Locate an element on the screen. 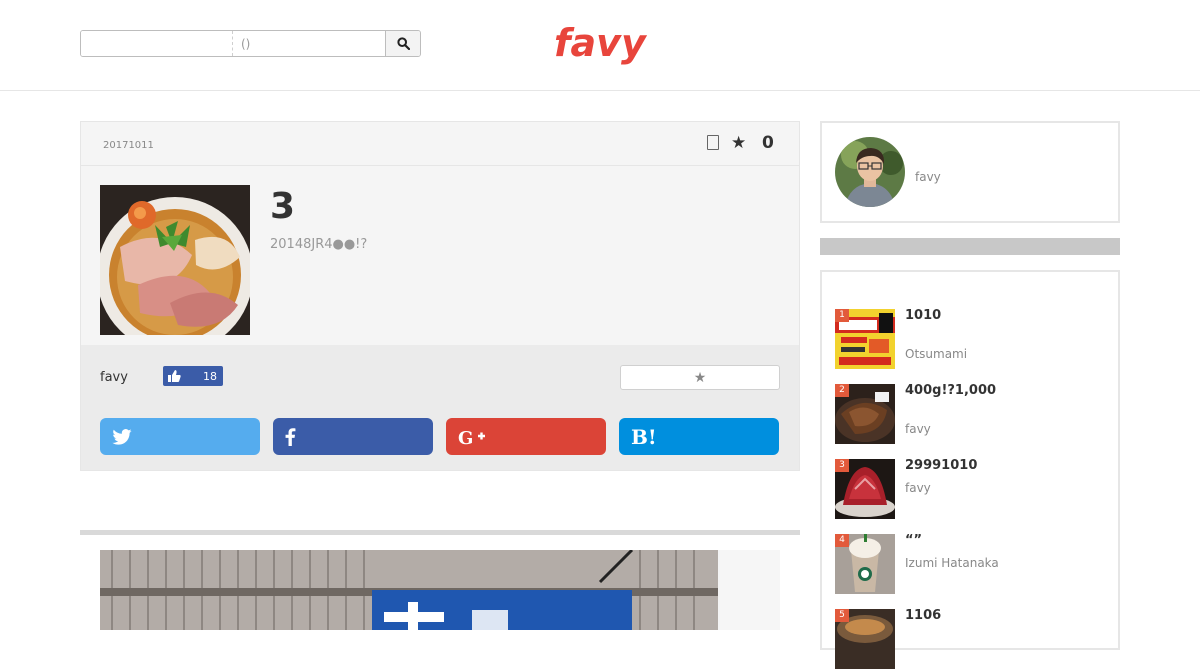  favorite-count: 0 is located at coordinates (768, 143).